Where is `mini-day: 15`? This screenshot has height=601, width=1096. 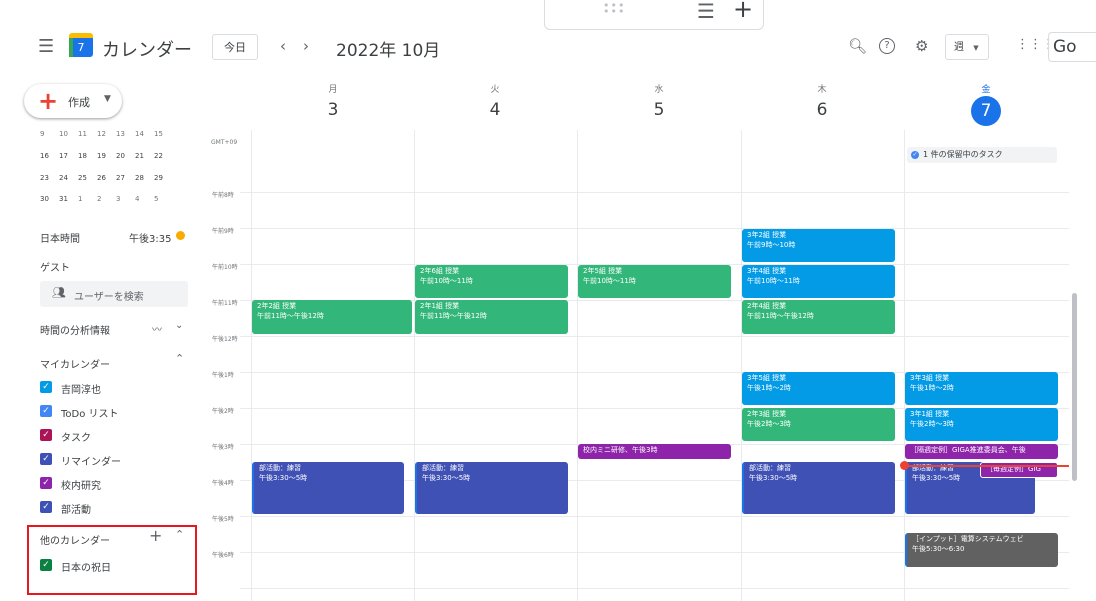 mini-day: 15 is located at coordinates (163, 133).